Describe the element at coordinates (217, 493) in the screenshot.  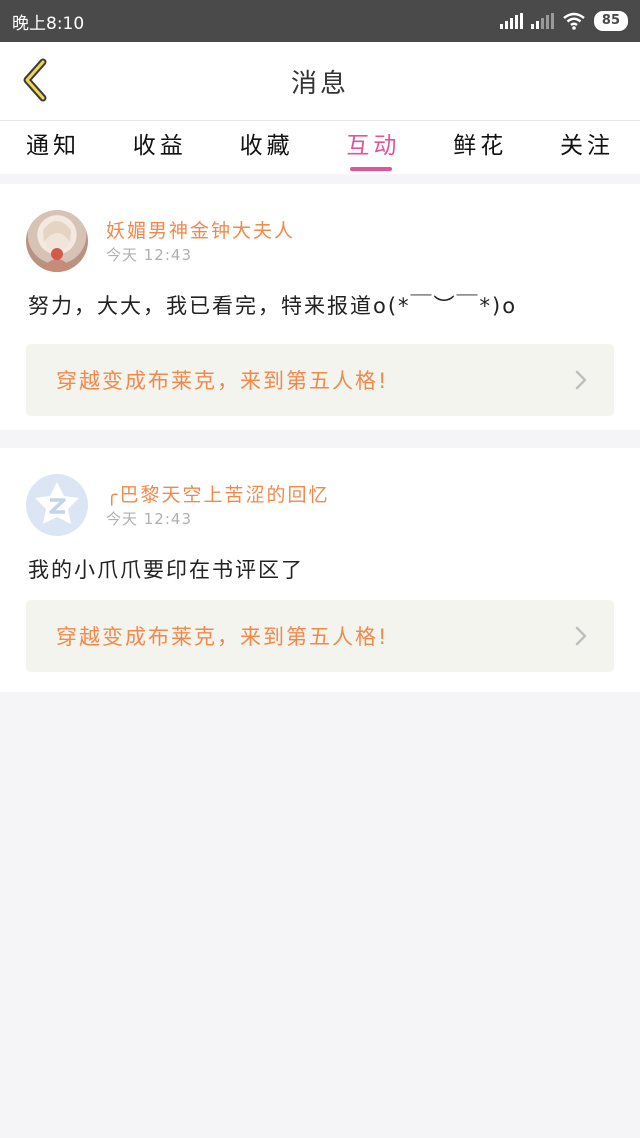
I see `user-name: ╭巴黎天空上苦涩的回忆` at that location.